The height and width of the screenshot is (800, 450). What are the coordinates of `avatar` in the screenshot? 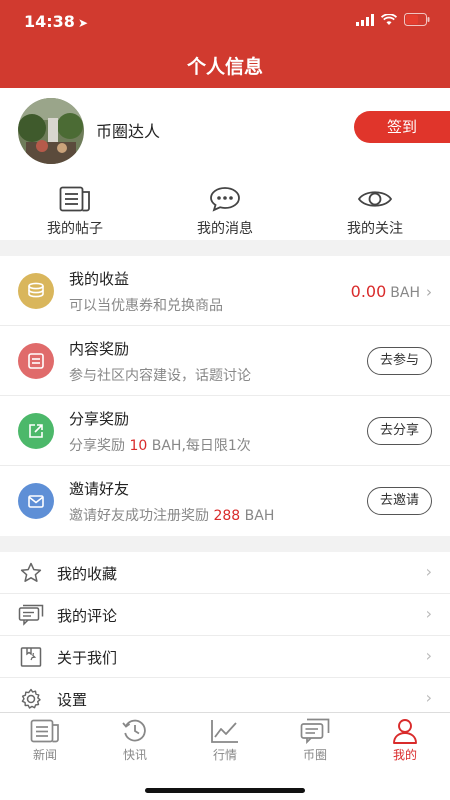 It's located at (51, 131).